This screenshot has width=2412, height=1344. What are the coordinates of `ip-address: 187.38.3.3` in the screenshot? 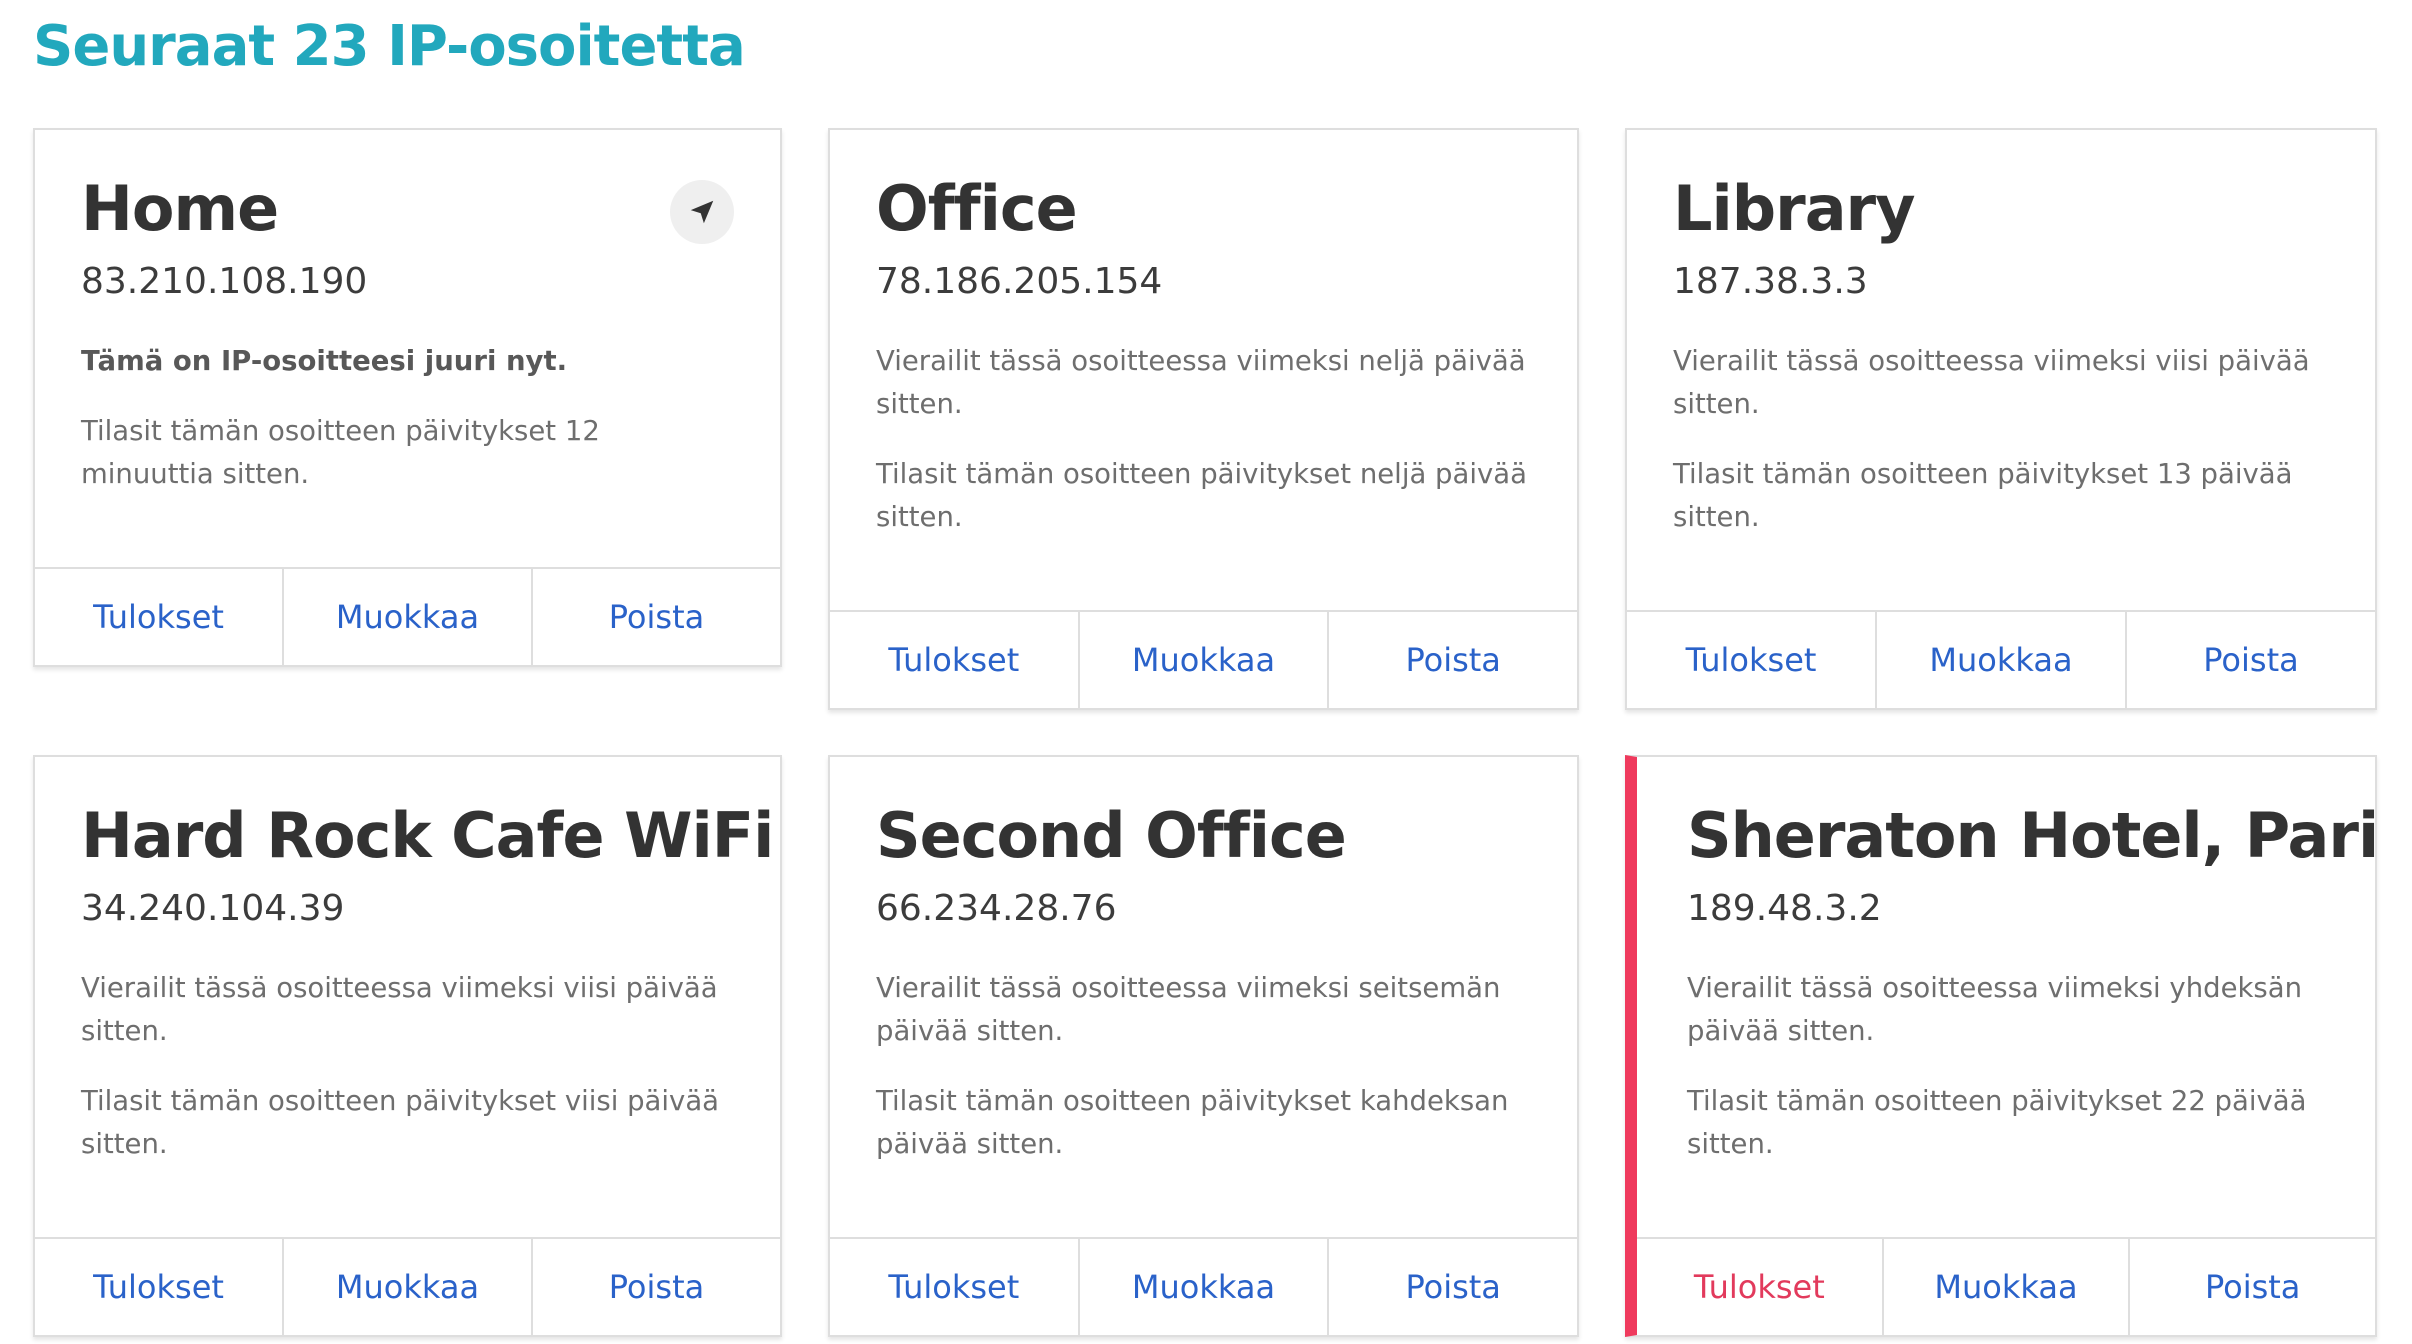 It's located at (1770, 281).